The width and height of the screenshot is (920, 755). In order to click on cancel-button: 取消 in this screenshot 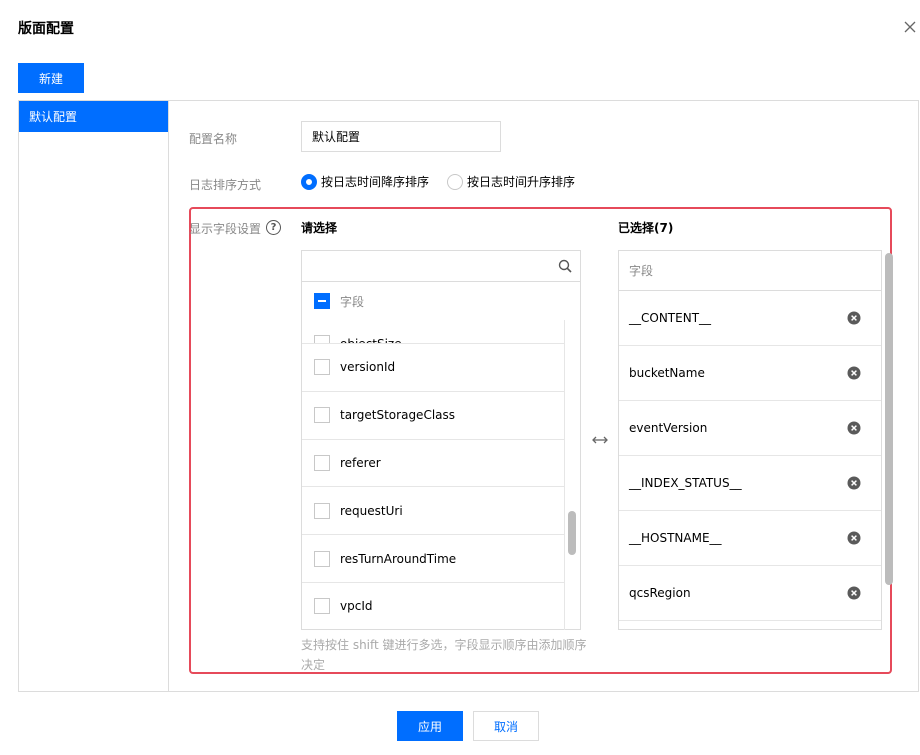, I will do `click(506, 726)`.